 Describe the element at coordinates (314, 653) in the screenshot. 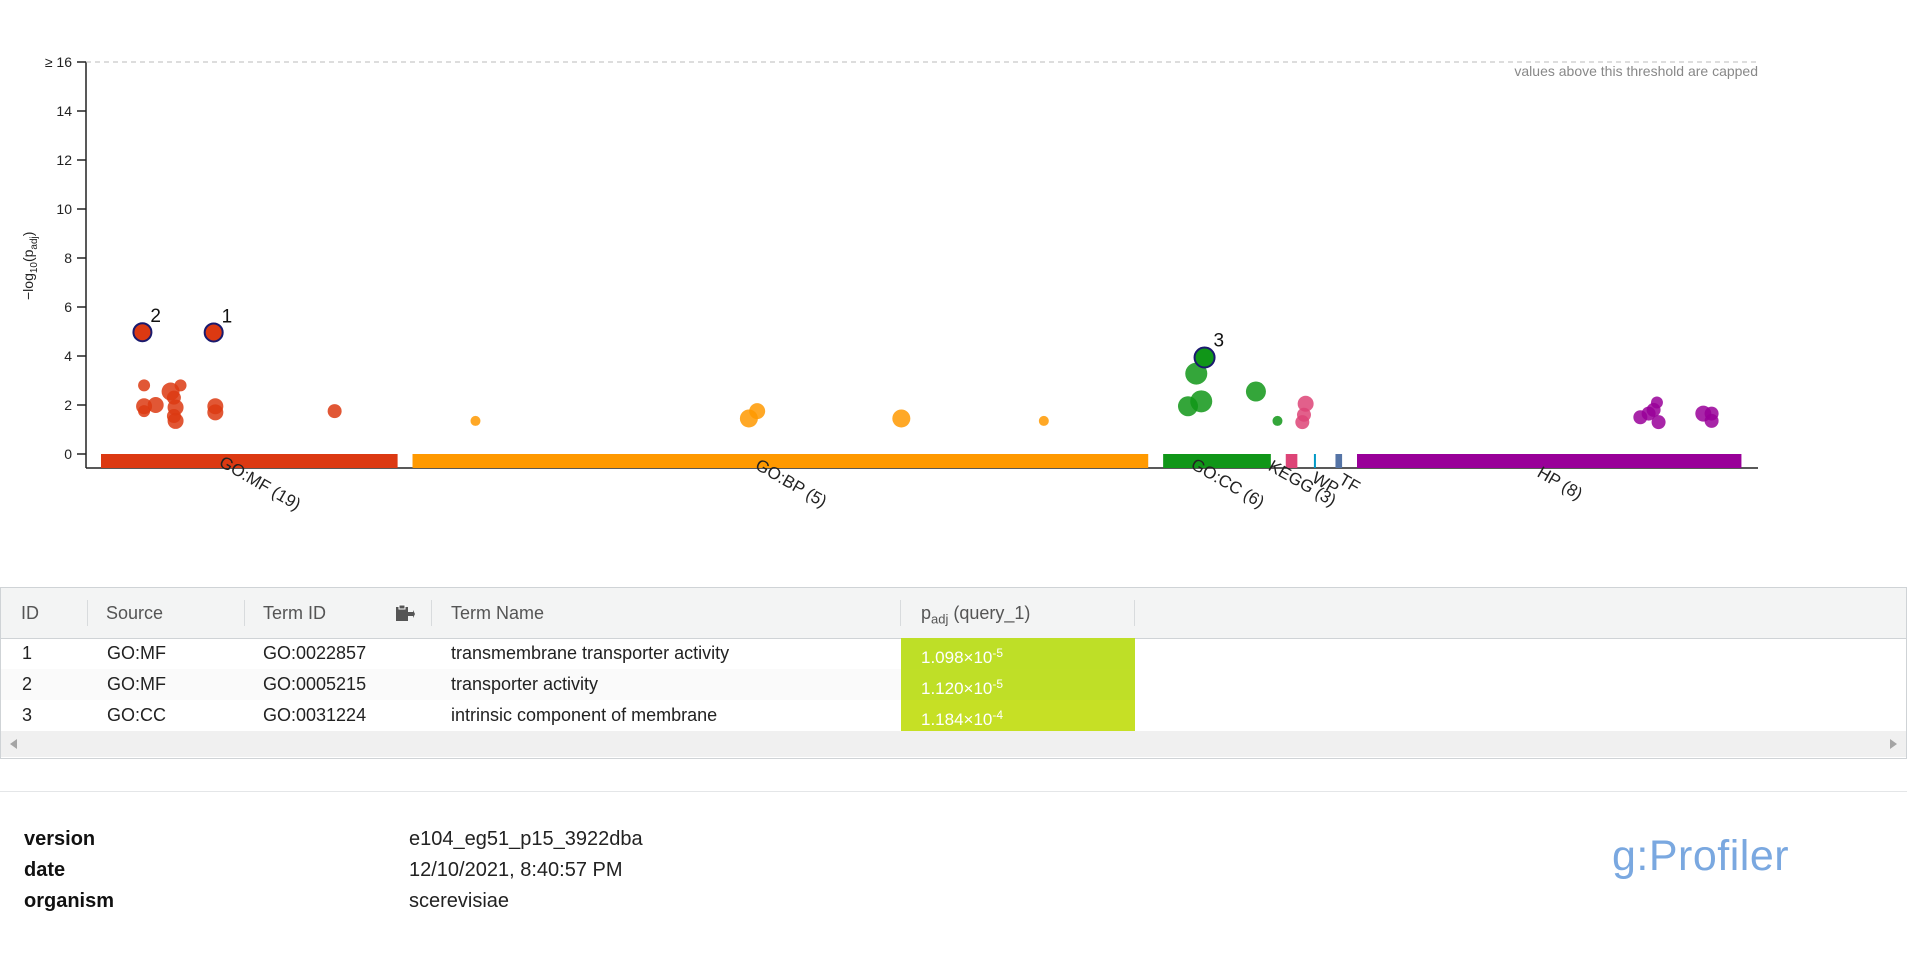

I see `cell-term-id: GO:0022857` at that location.